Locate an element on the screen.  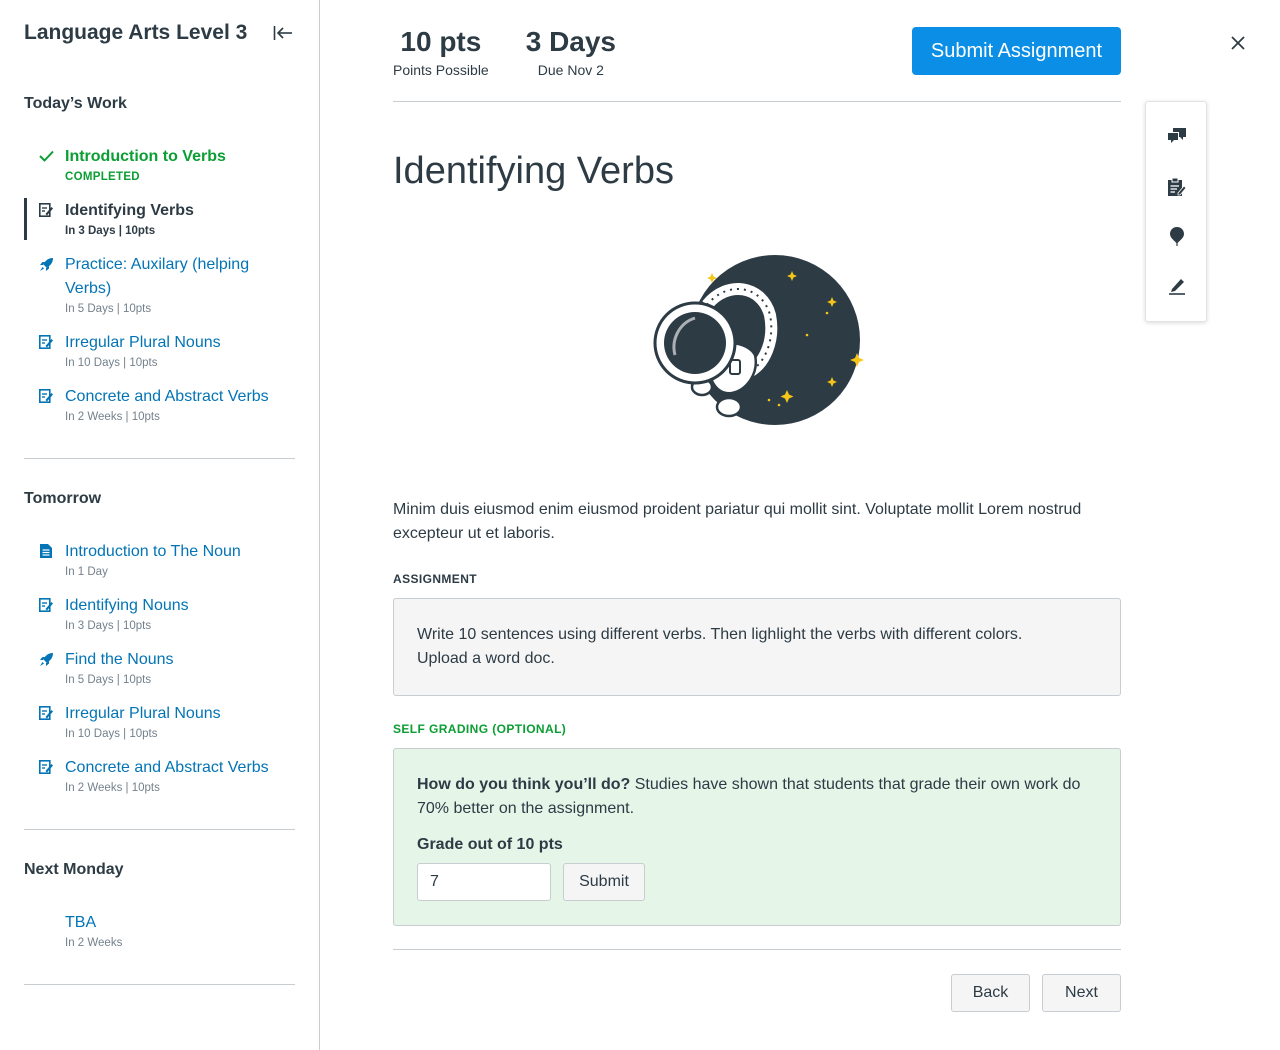
sidebar-item-label: Identifying Nouns is located at coordinates (127, 605).